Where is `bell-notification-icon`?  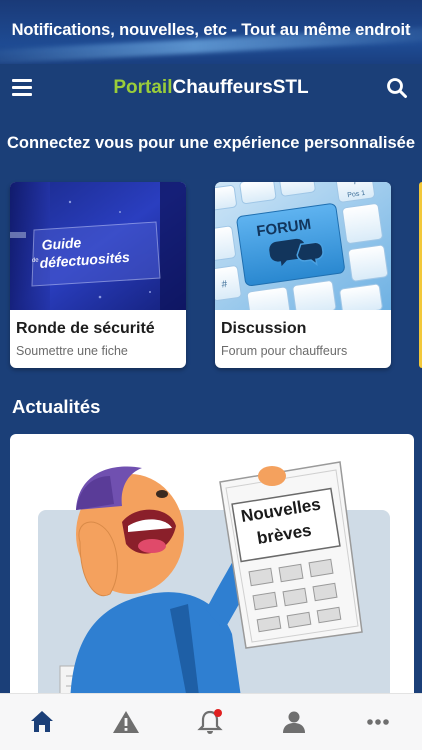 bell-notification-icon is located at coordinates (210, 721).